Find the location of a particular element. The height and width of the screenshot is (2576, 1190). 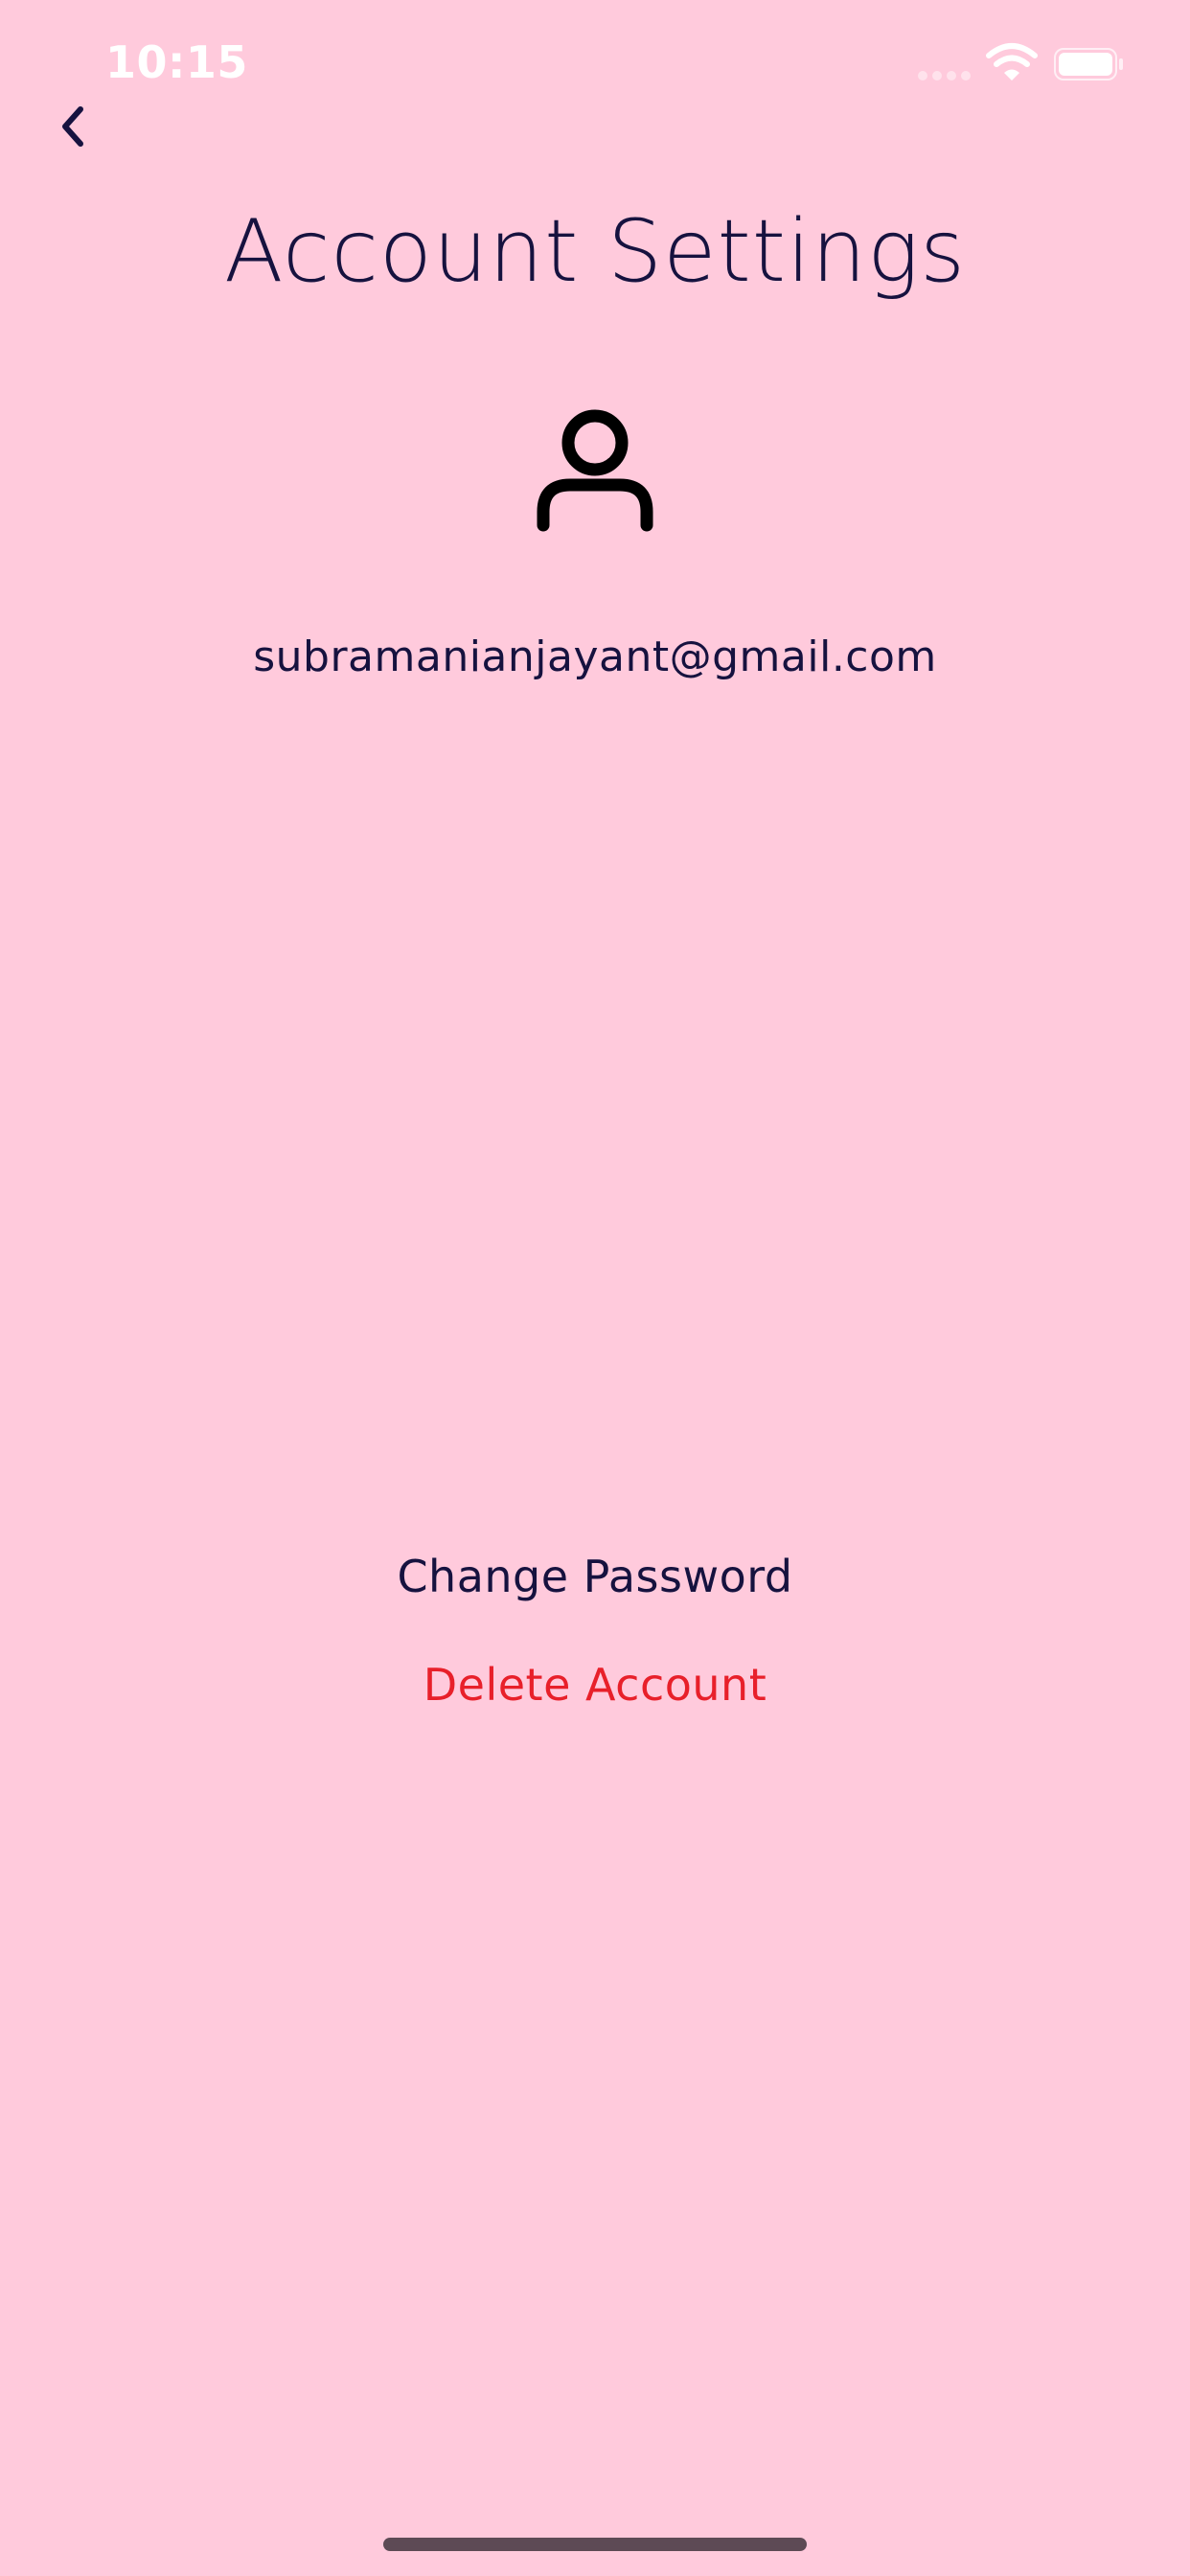

battery-icon is located at coordinates (1089, 64).